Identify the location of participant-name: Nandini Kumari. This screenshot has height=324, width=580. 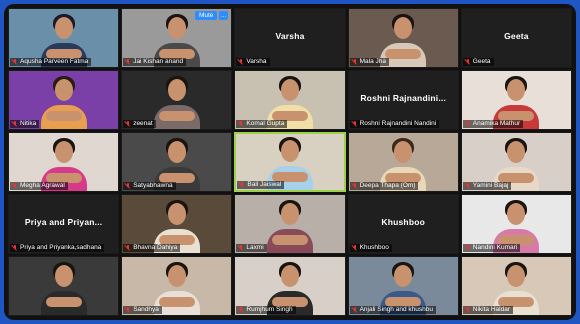
(495, 247).